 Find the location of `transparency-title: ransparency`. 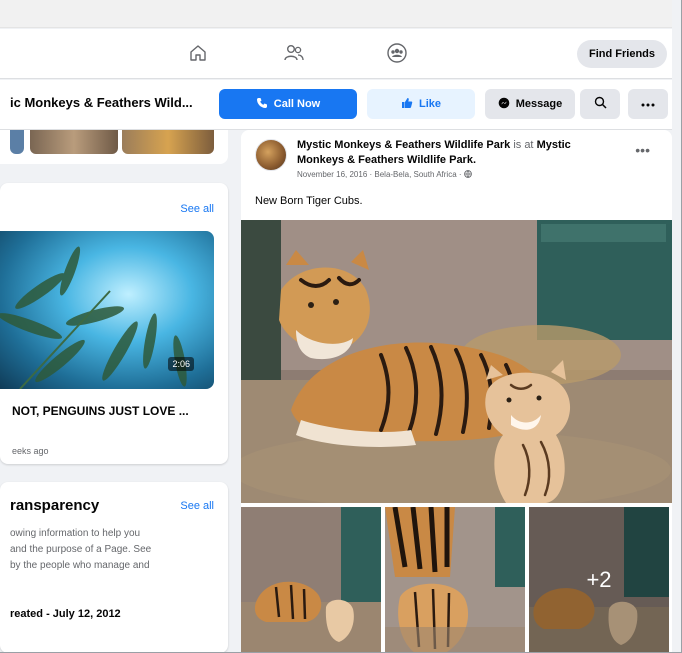

transparency-title: ransparency is located at coordinates (55, 505).